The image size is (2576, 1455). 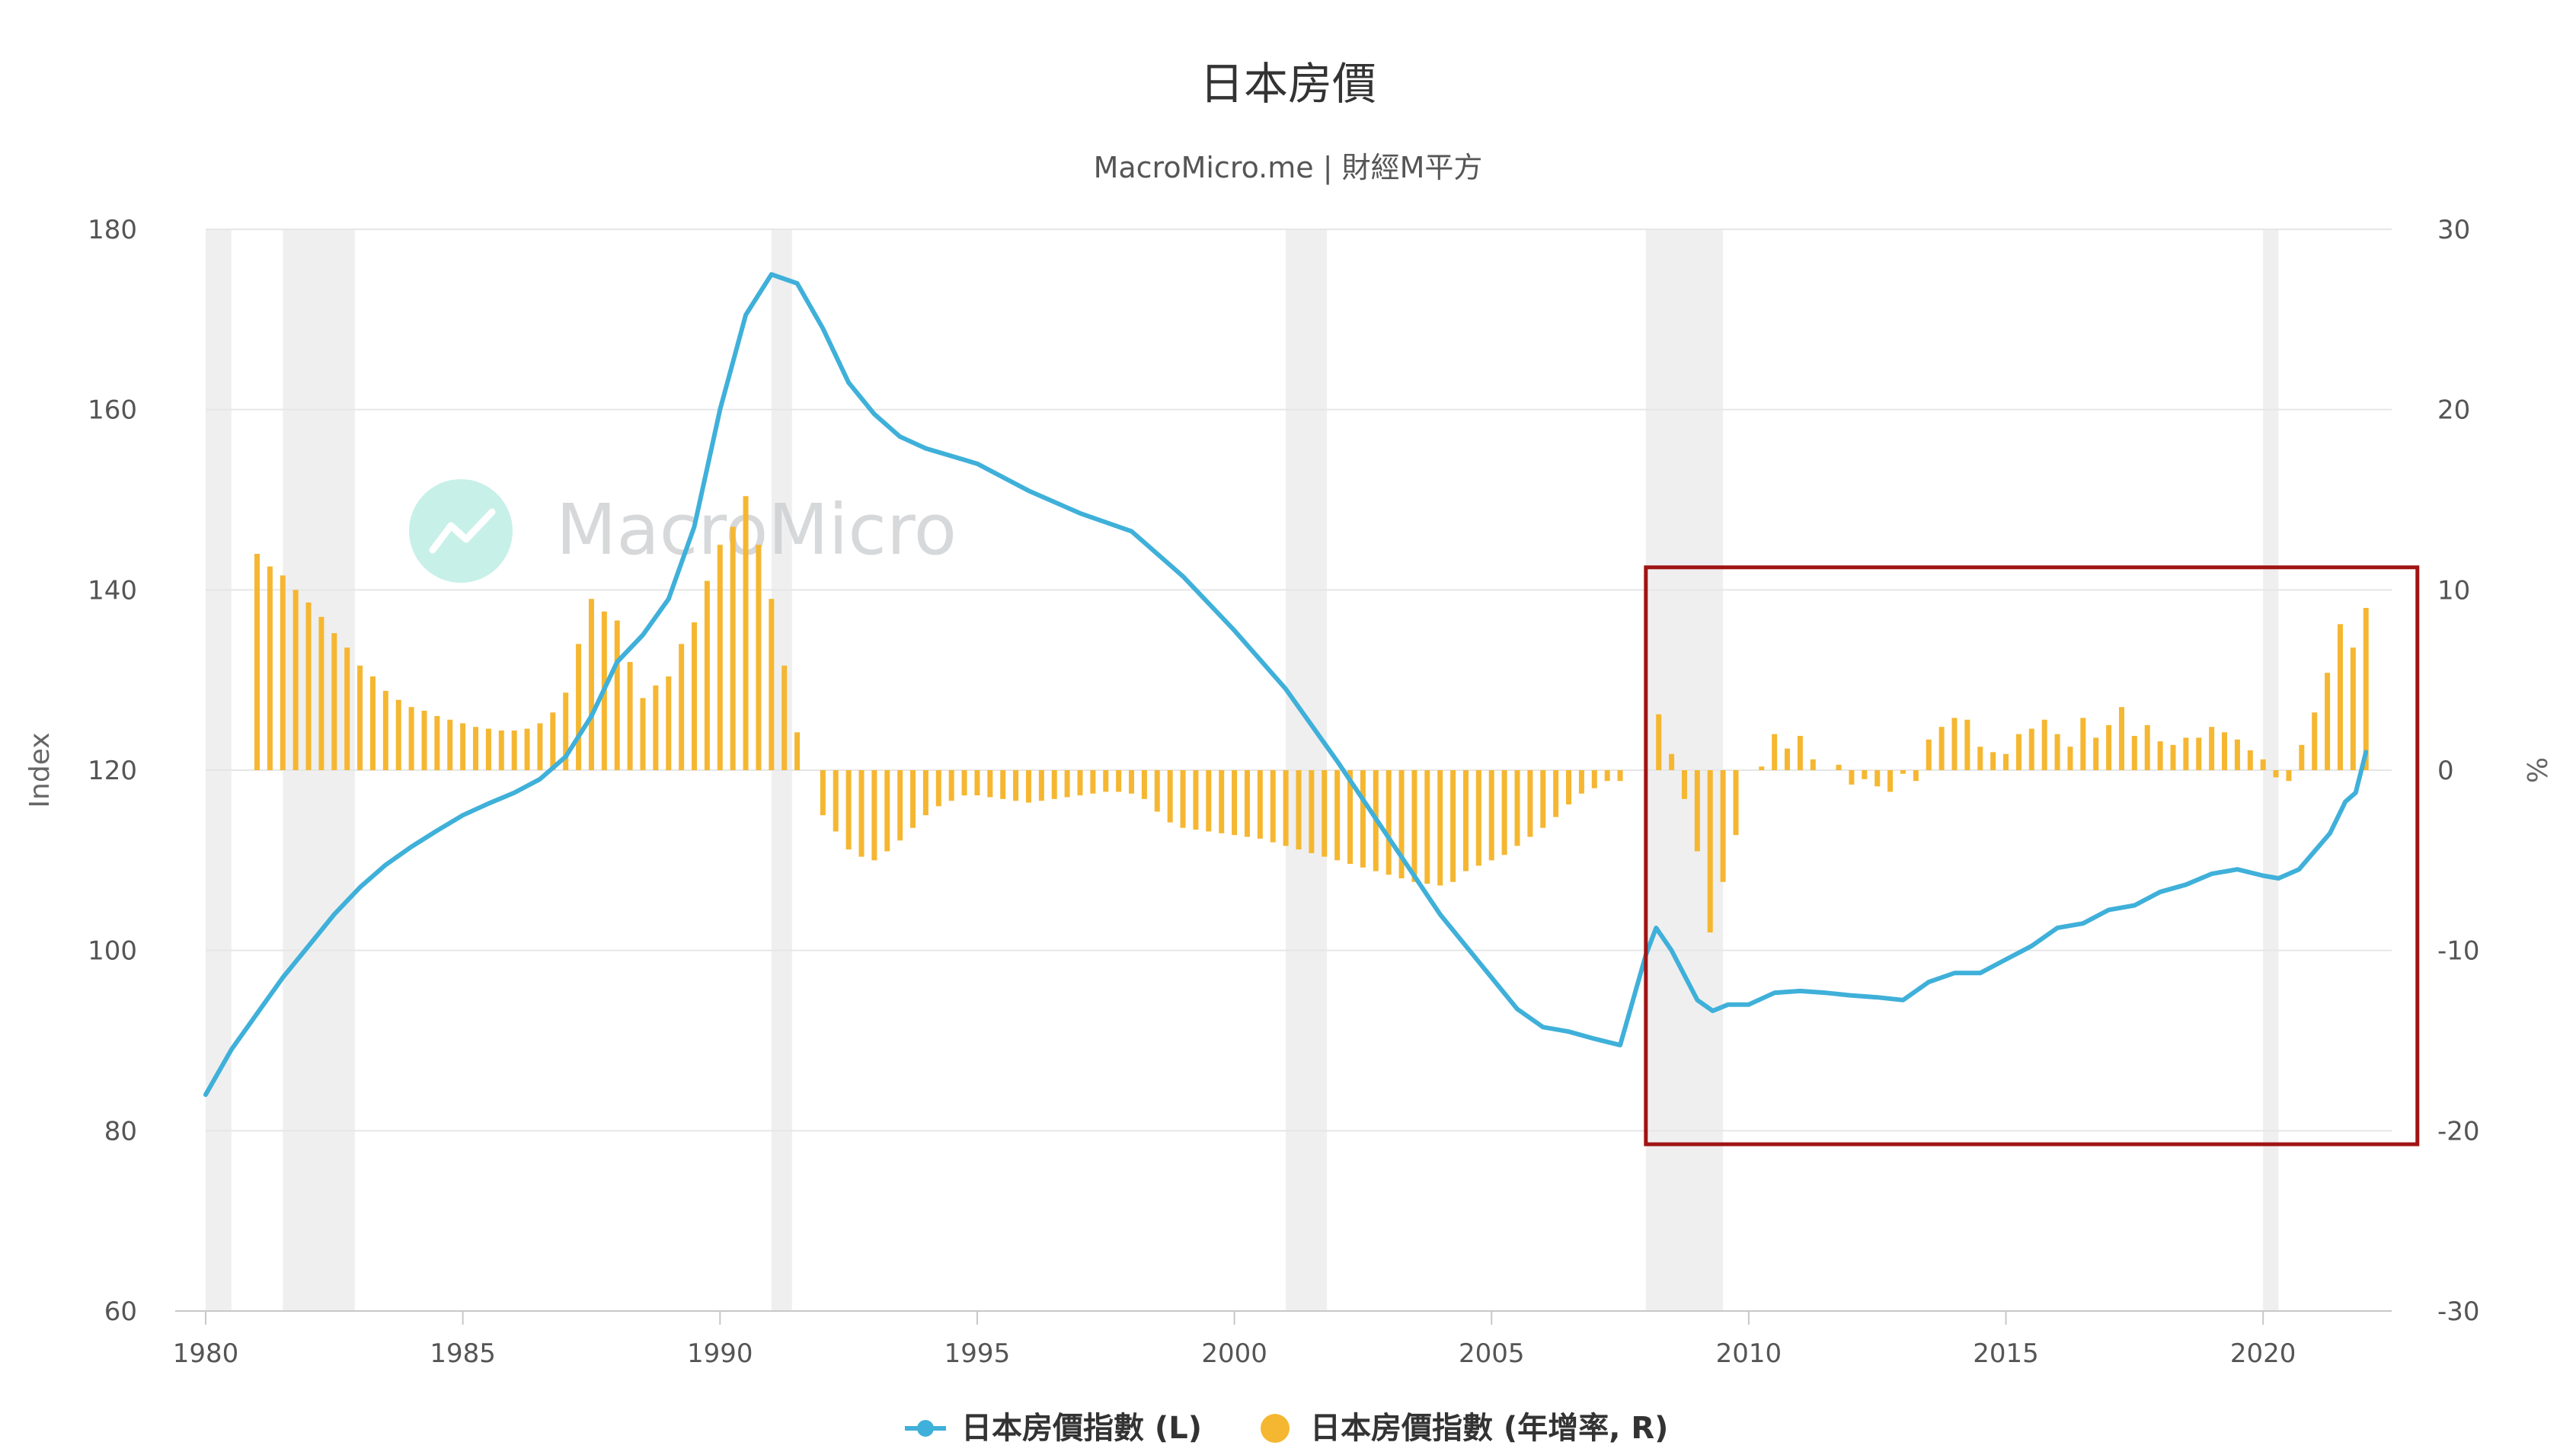 What do you see at coordinates (2453, 590) in the screenshot?
I see `y-right-tick-label: 10` at bounding box center [2453, 590].